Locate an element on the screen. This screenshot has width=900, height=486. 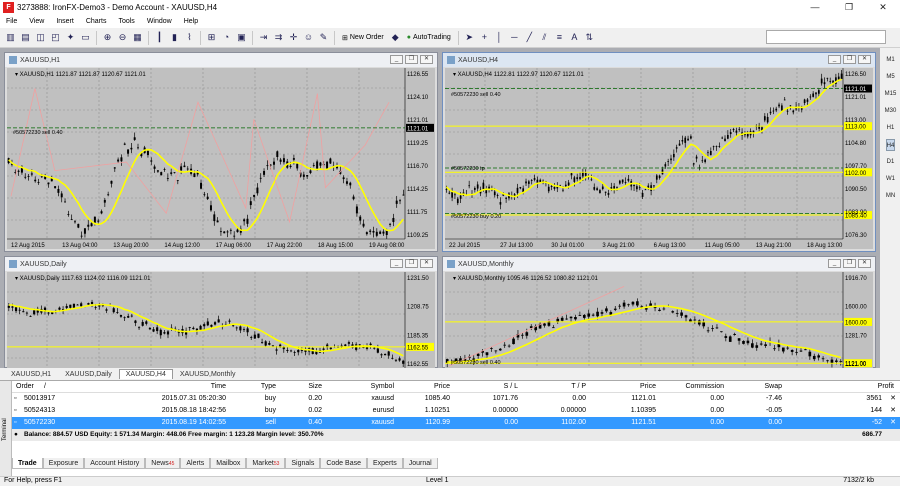
tab-chart-h1: XAUUSD,H1 is located at coordinates (31, 374).